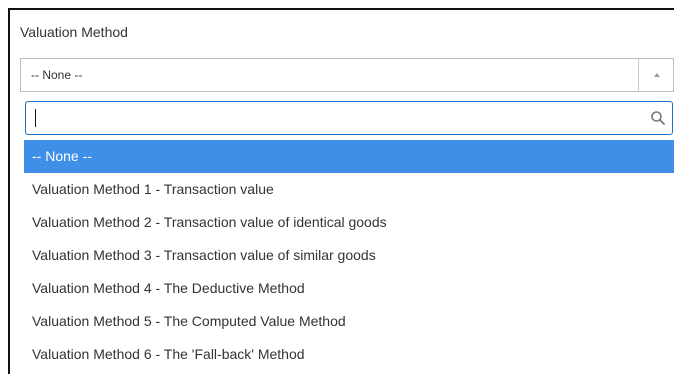 The image size is (674, 376). I want to click on option-none: -- None --, so click(349, 156).